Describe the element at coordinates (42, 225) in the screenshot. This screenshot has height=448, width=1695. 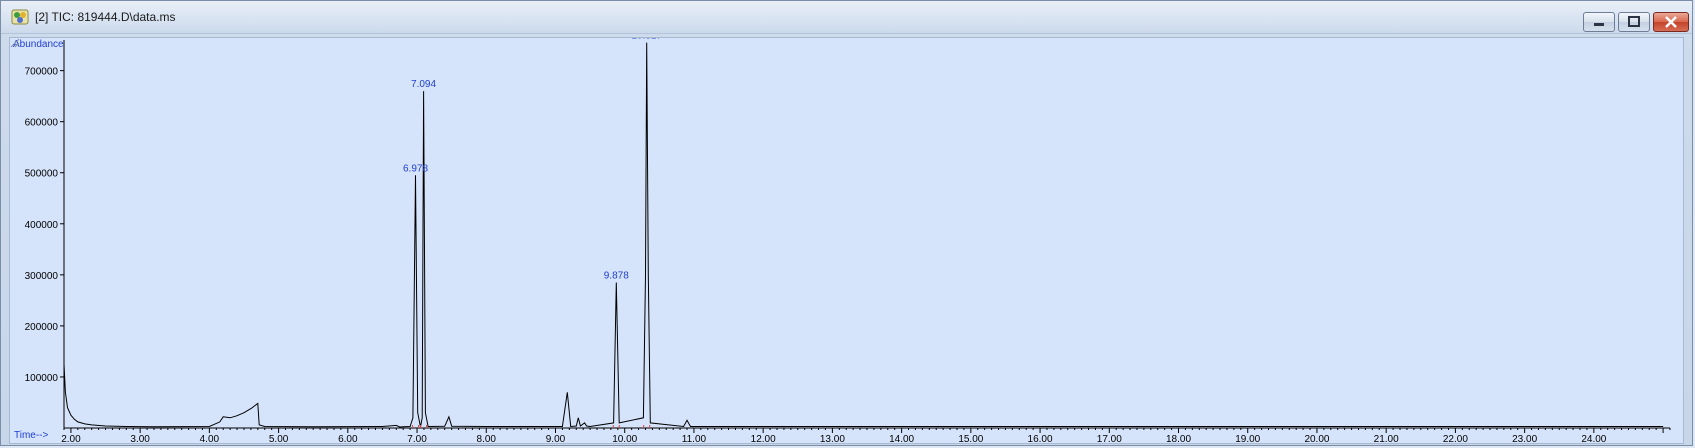
I see `y-tick-label: 400000` at that location.